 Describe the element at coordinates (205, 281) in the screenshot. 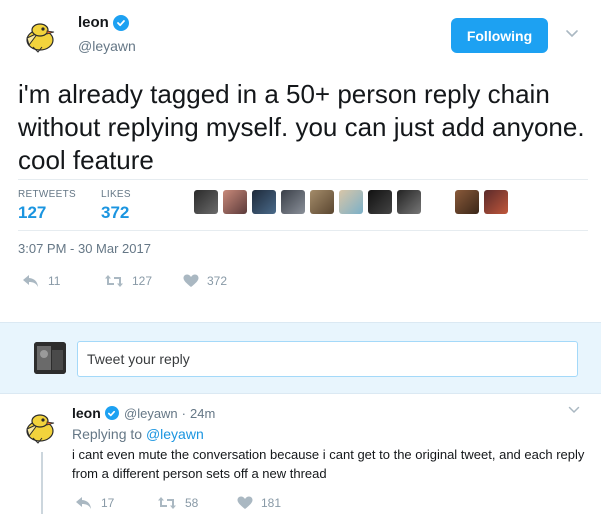

I see `like-action: 372` at that location.